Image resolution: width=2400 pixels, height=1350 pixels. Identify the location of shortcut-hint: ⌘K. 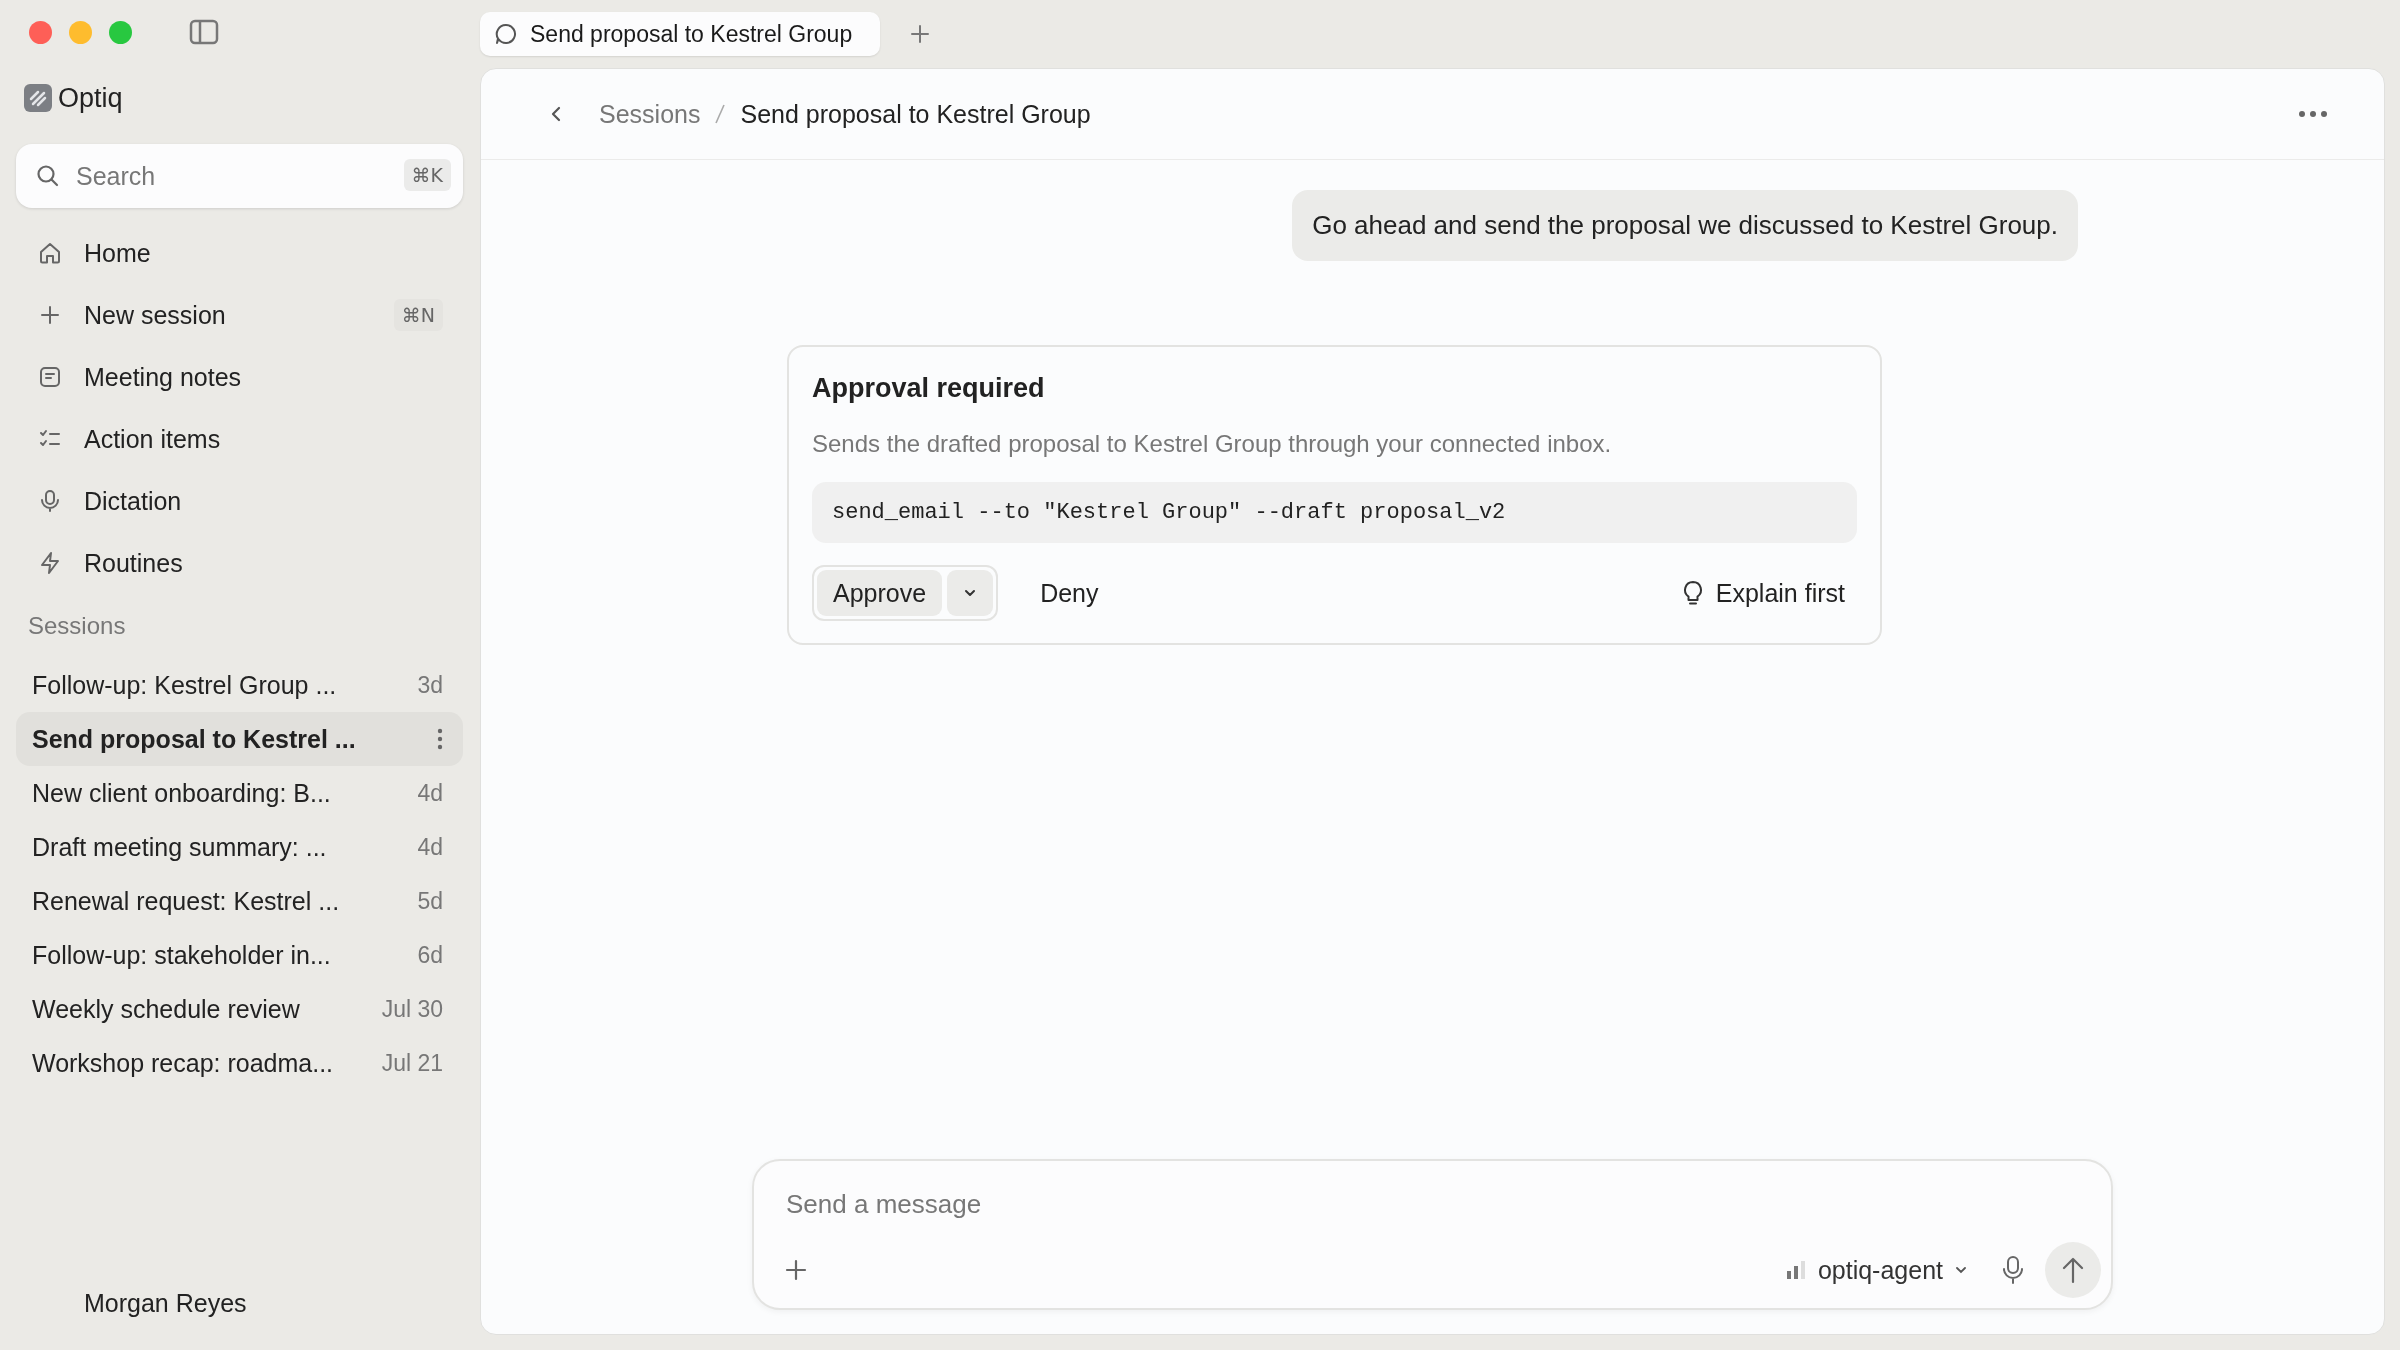
(427, 175).